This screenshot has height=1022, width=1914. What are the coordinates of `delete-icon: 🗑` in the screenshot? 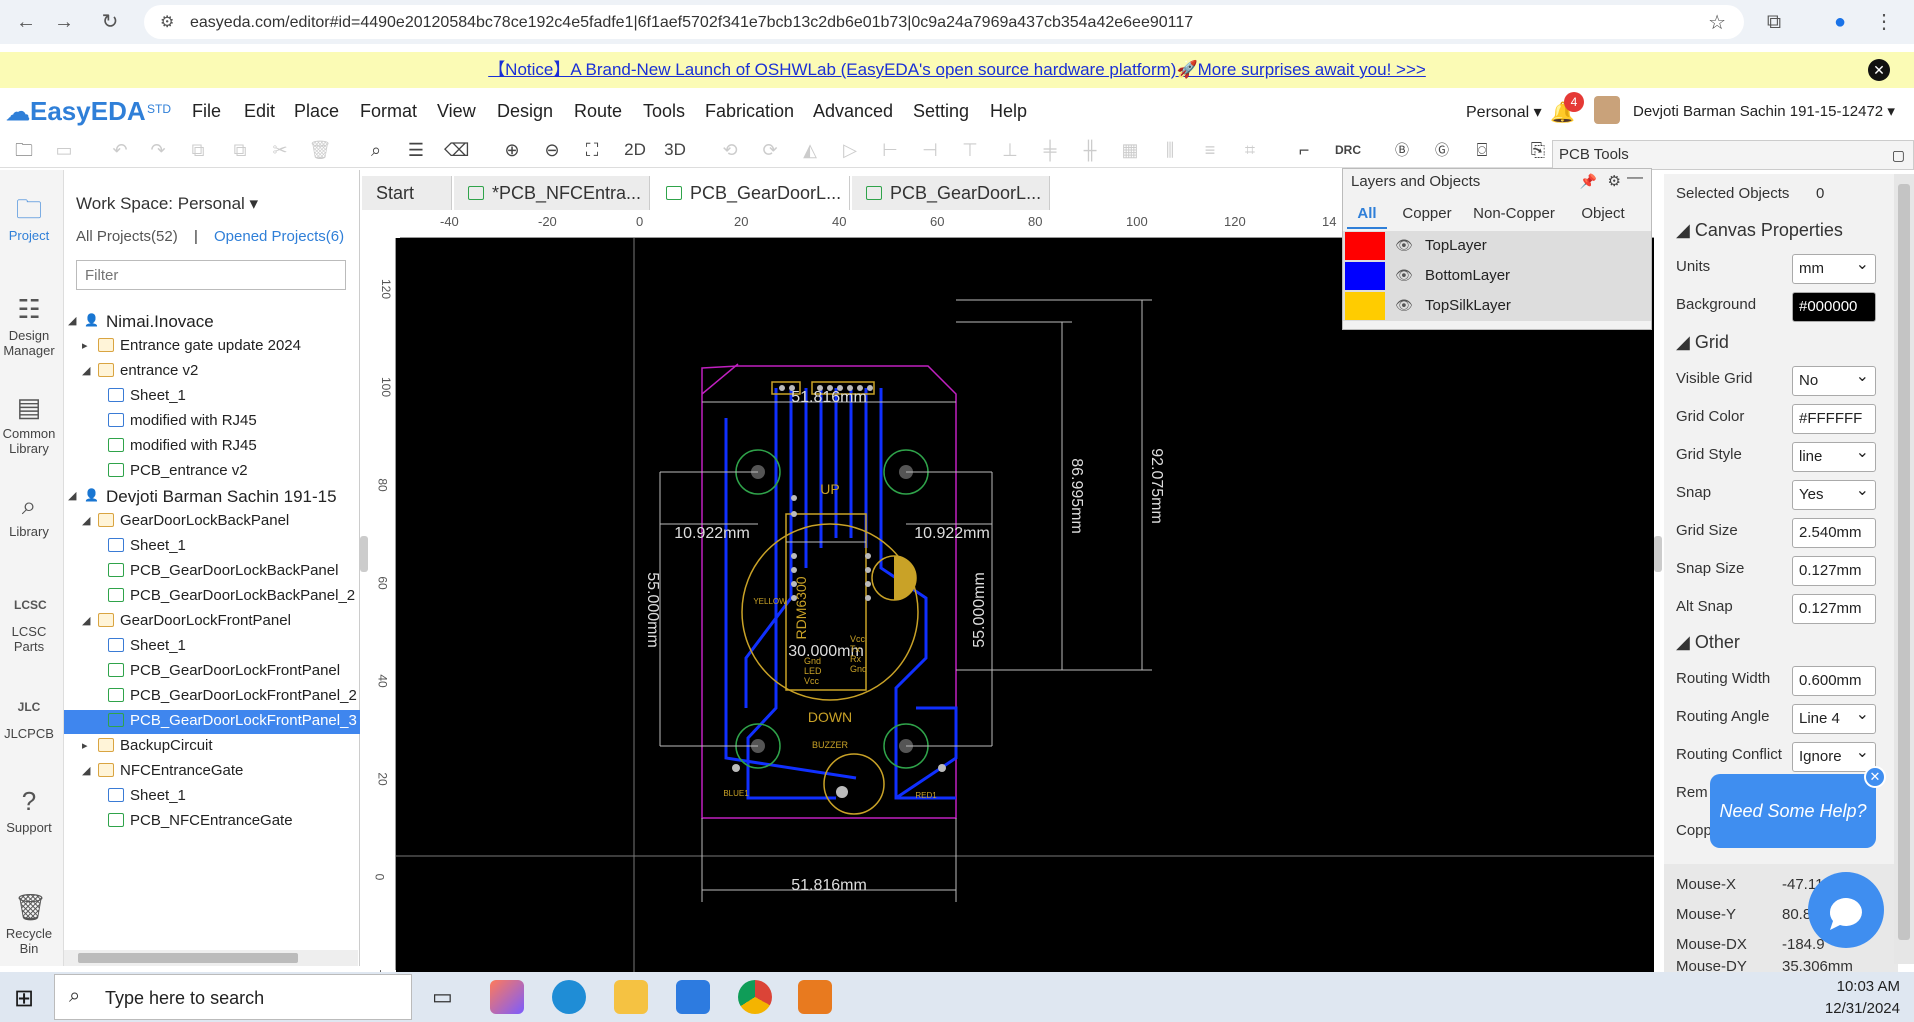 It's located at (320, 150).